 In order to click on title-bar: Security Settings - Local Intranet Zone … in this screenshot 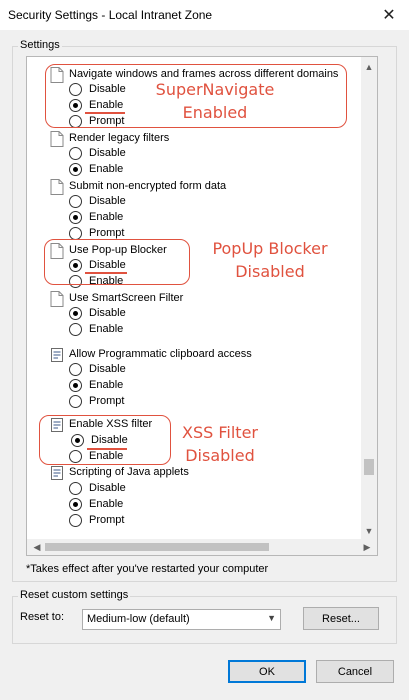, I will do `click(204, 15)`.